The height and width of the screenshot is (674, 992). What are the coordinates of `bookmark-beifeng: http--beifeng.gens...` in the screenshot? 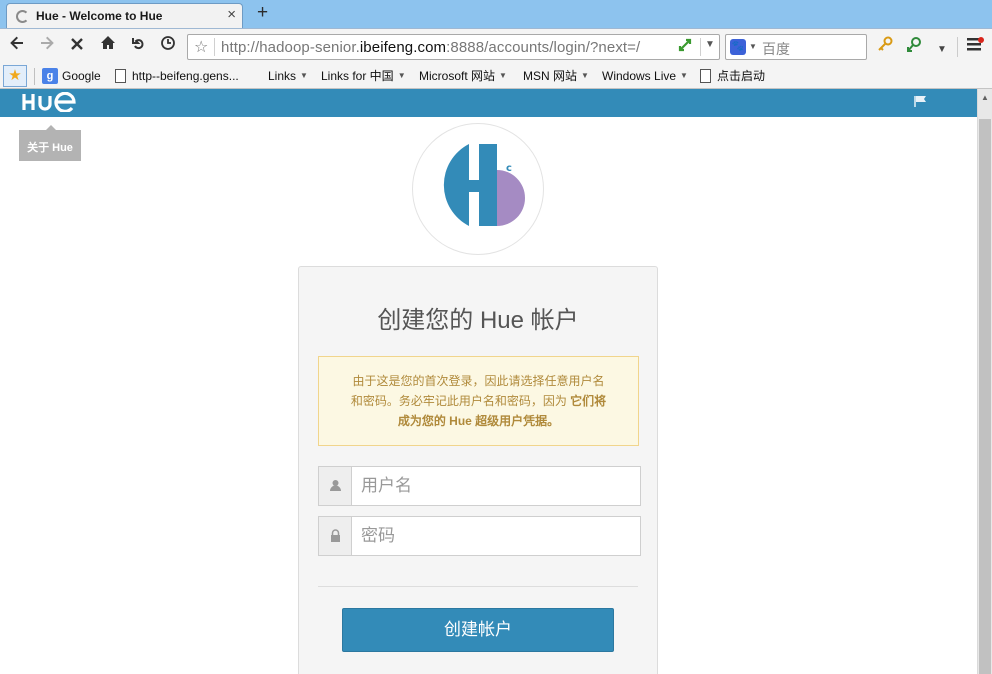 It's located at (185, 76).